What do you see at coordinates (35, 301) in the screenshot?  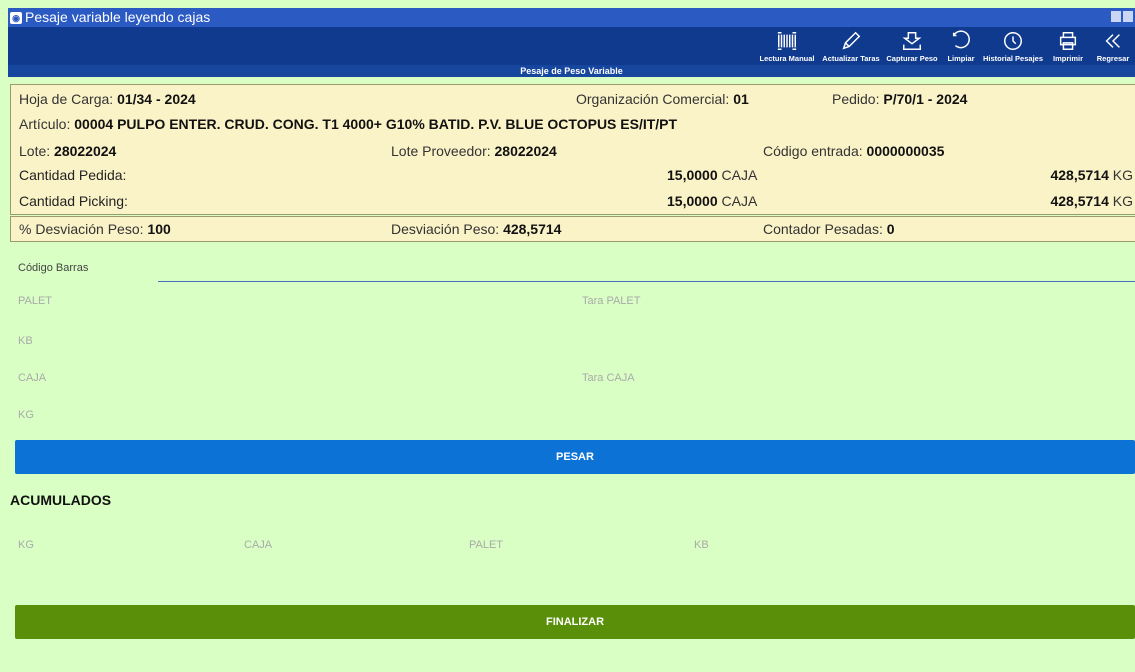 I see `palet-field: PALET` at bounding box center [35, 301].